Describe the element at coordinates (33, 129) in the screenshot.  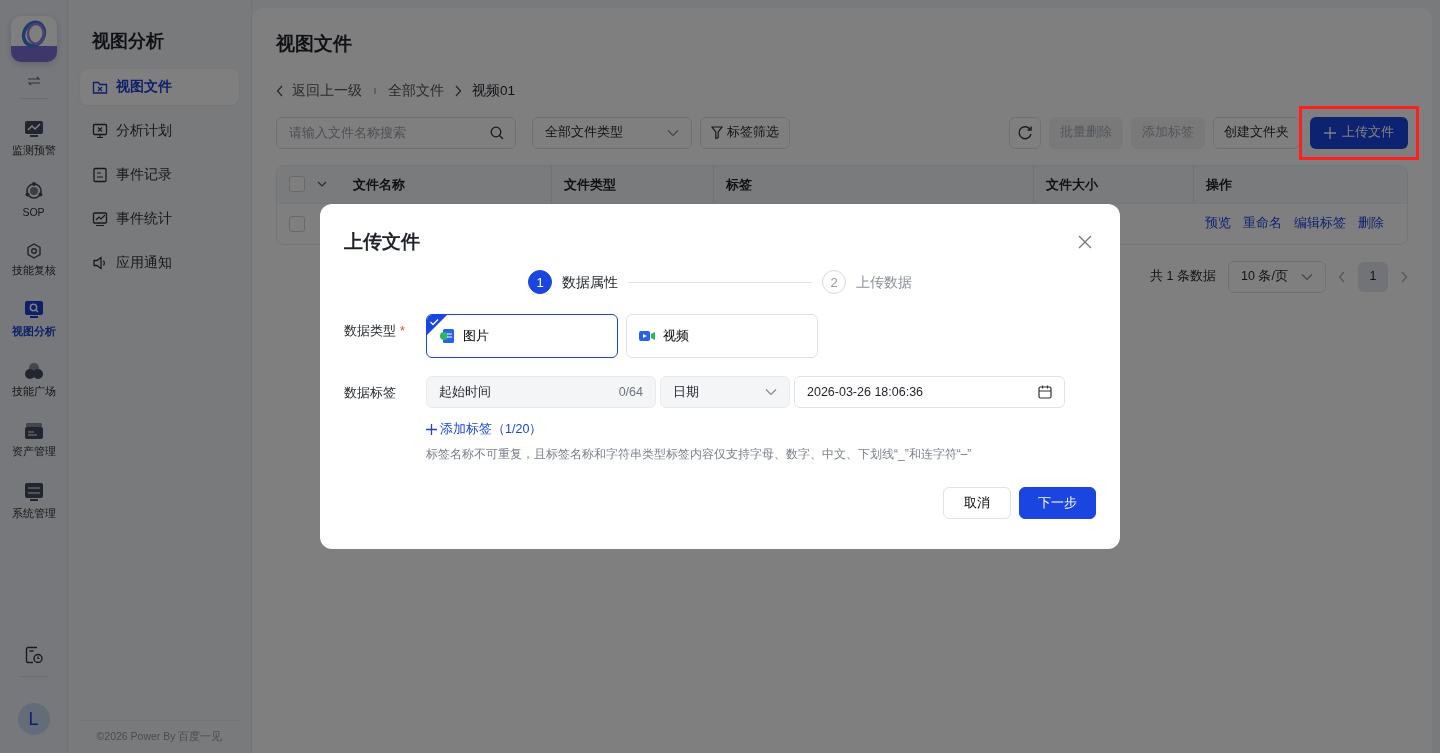
I see `monitor-icon` at that location.